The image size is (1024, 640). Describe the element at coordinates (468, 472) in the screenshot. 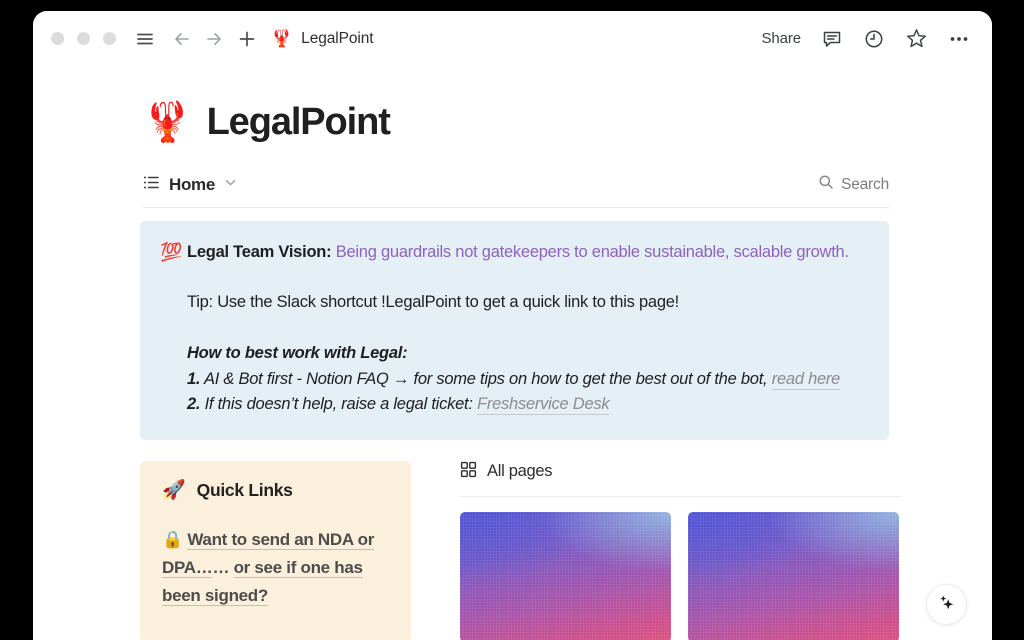

I see `grid-icon` at that location.